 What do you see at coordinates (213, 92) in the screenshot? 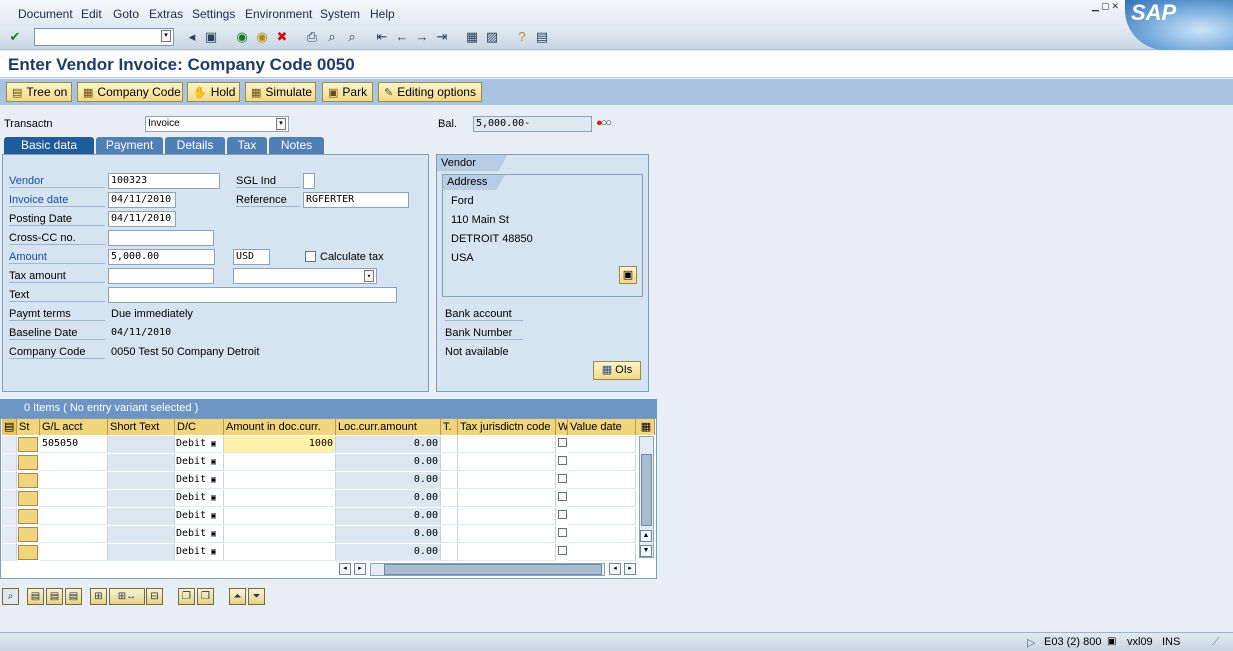
I see `hold-button: ✋ Hold` at bounding box center [213, 92].